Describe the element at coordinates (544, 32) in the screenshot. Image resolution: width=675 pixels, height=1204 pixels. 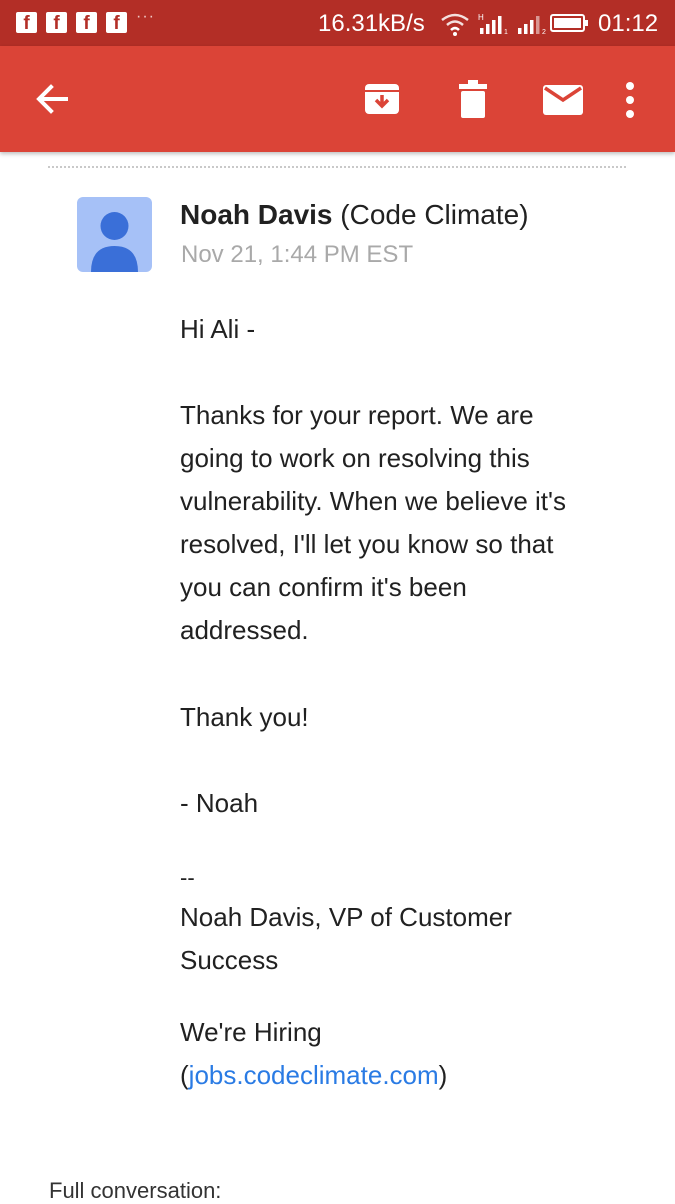
I see `svg-text: 2` at that location.